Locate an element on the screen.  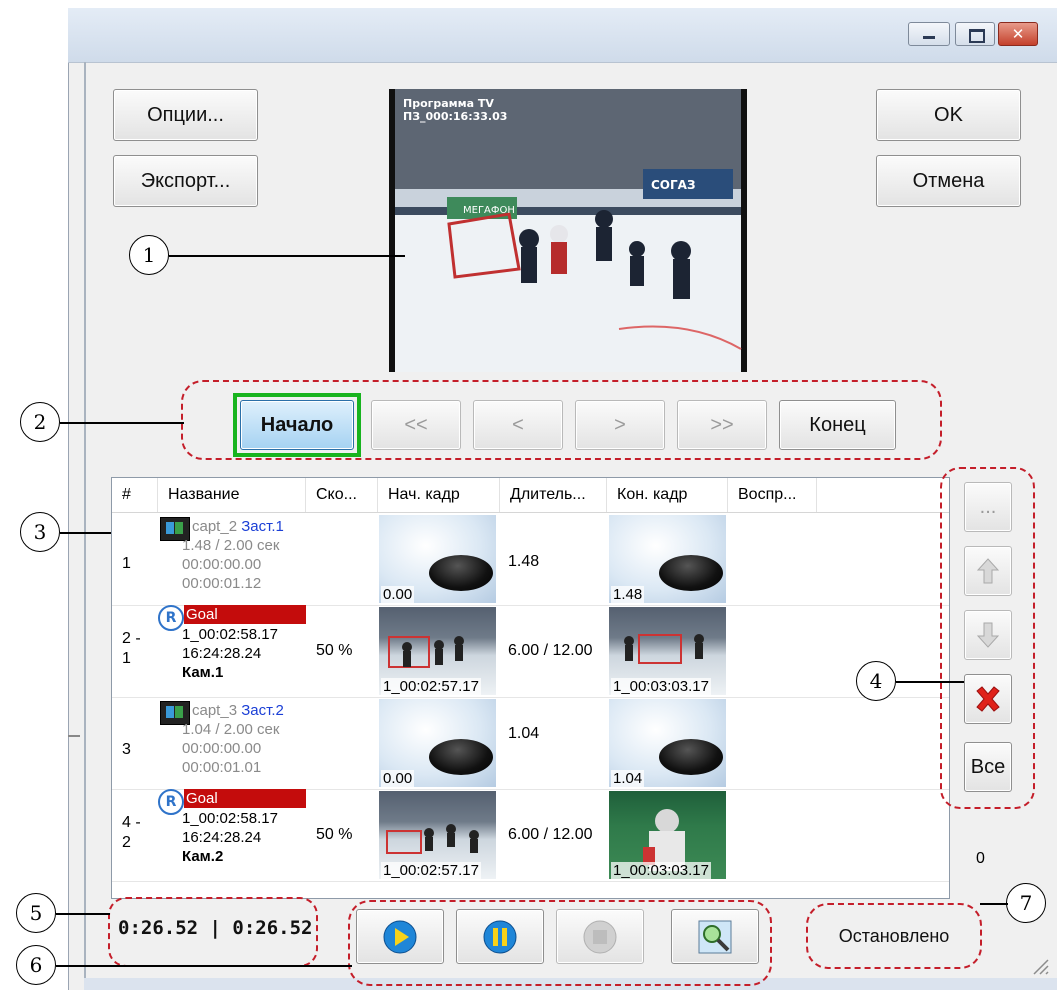
step-forward-button: > is located at coordinates (620, 425).